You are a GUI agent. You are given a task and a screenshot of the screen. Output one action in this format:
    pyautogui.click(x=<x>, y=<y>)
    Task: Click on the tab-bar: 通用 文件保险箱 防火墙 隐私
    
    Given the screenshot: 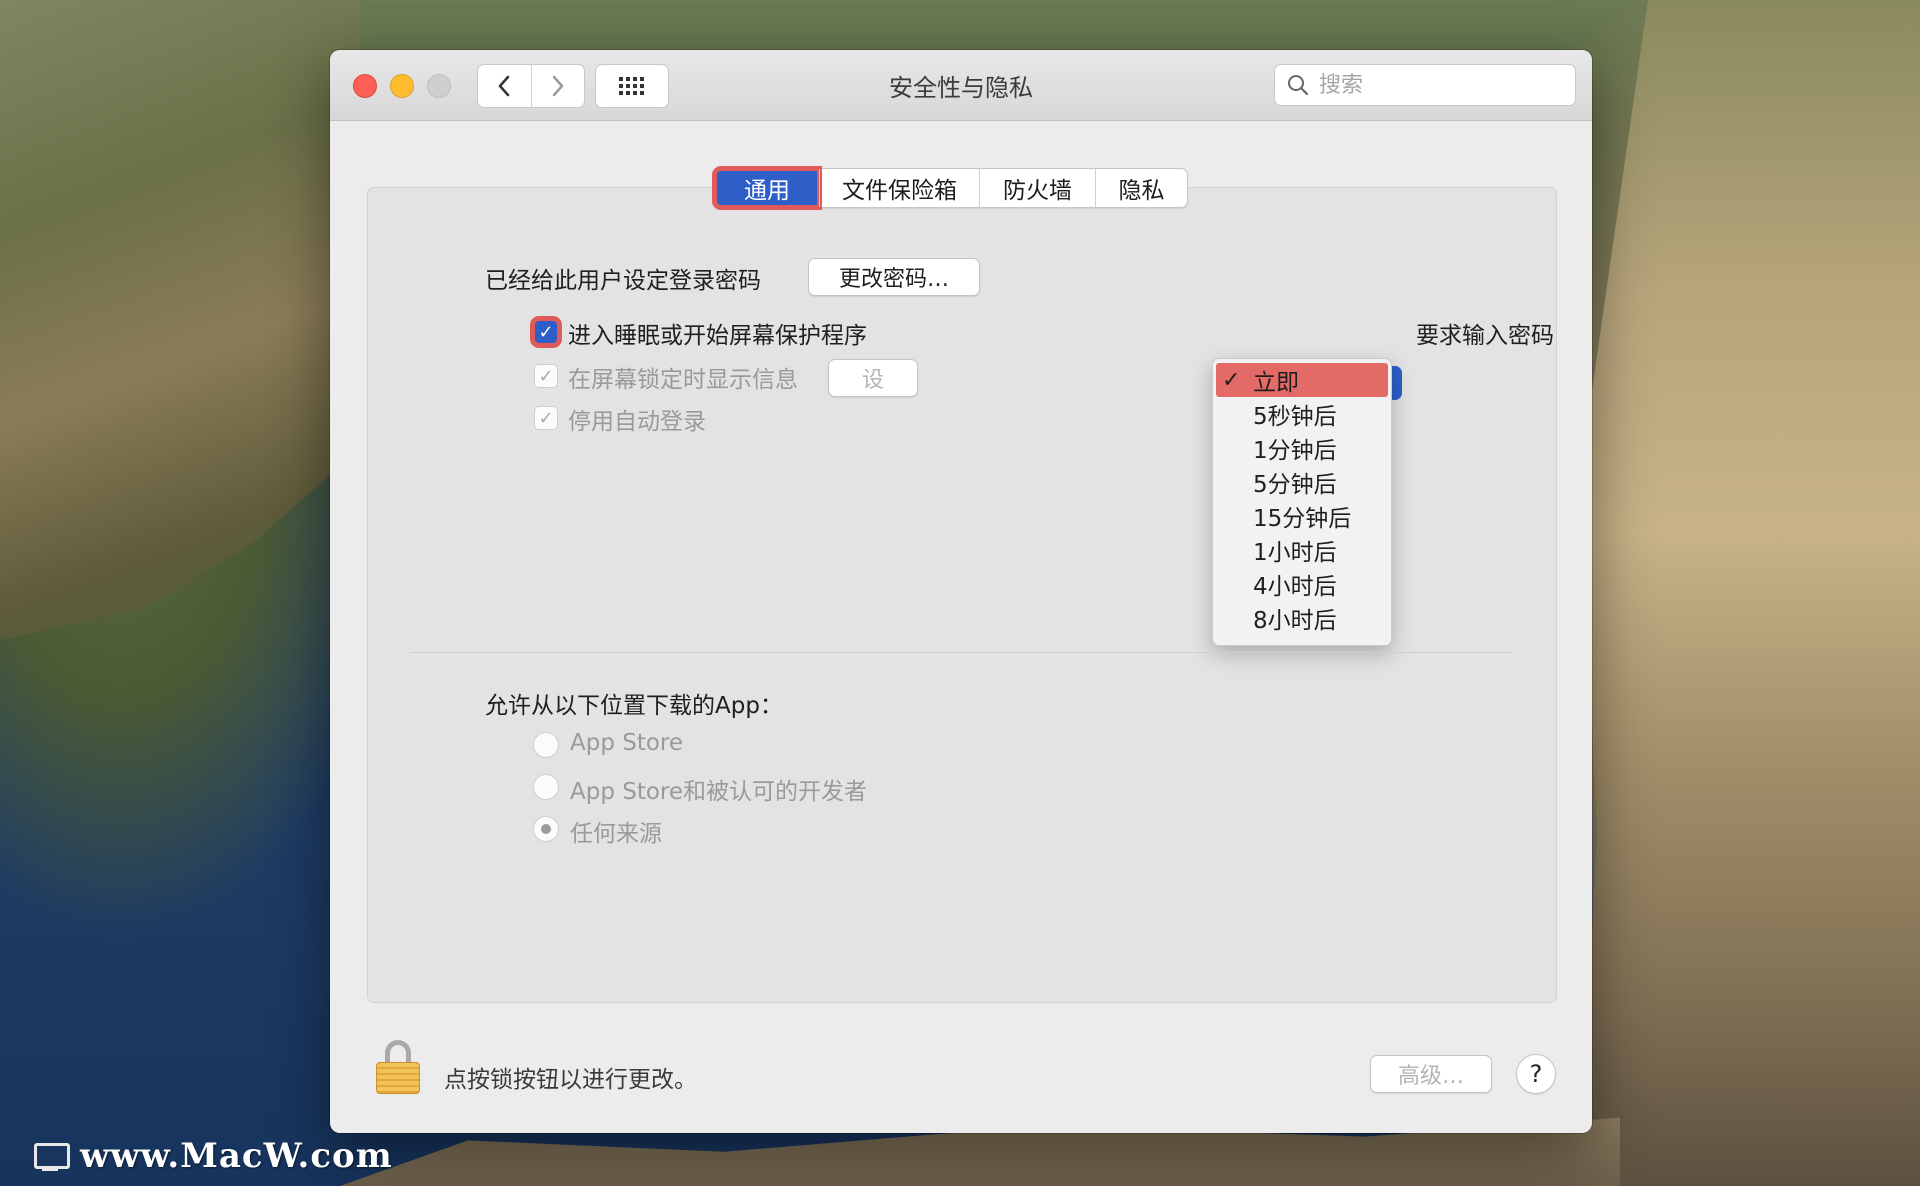 What is the action you would take?
    pyautogui.click(x=950, y=188)
    